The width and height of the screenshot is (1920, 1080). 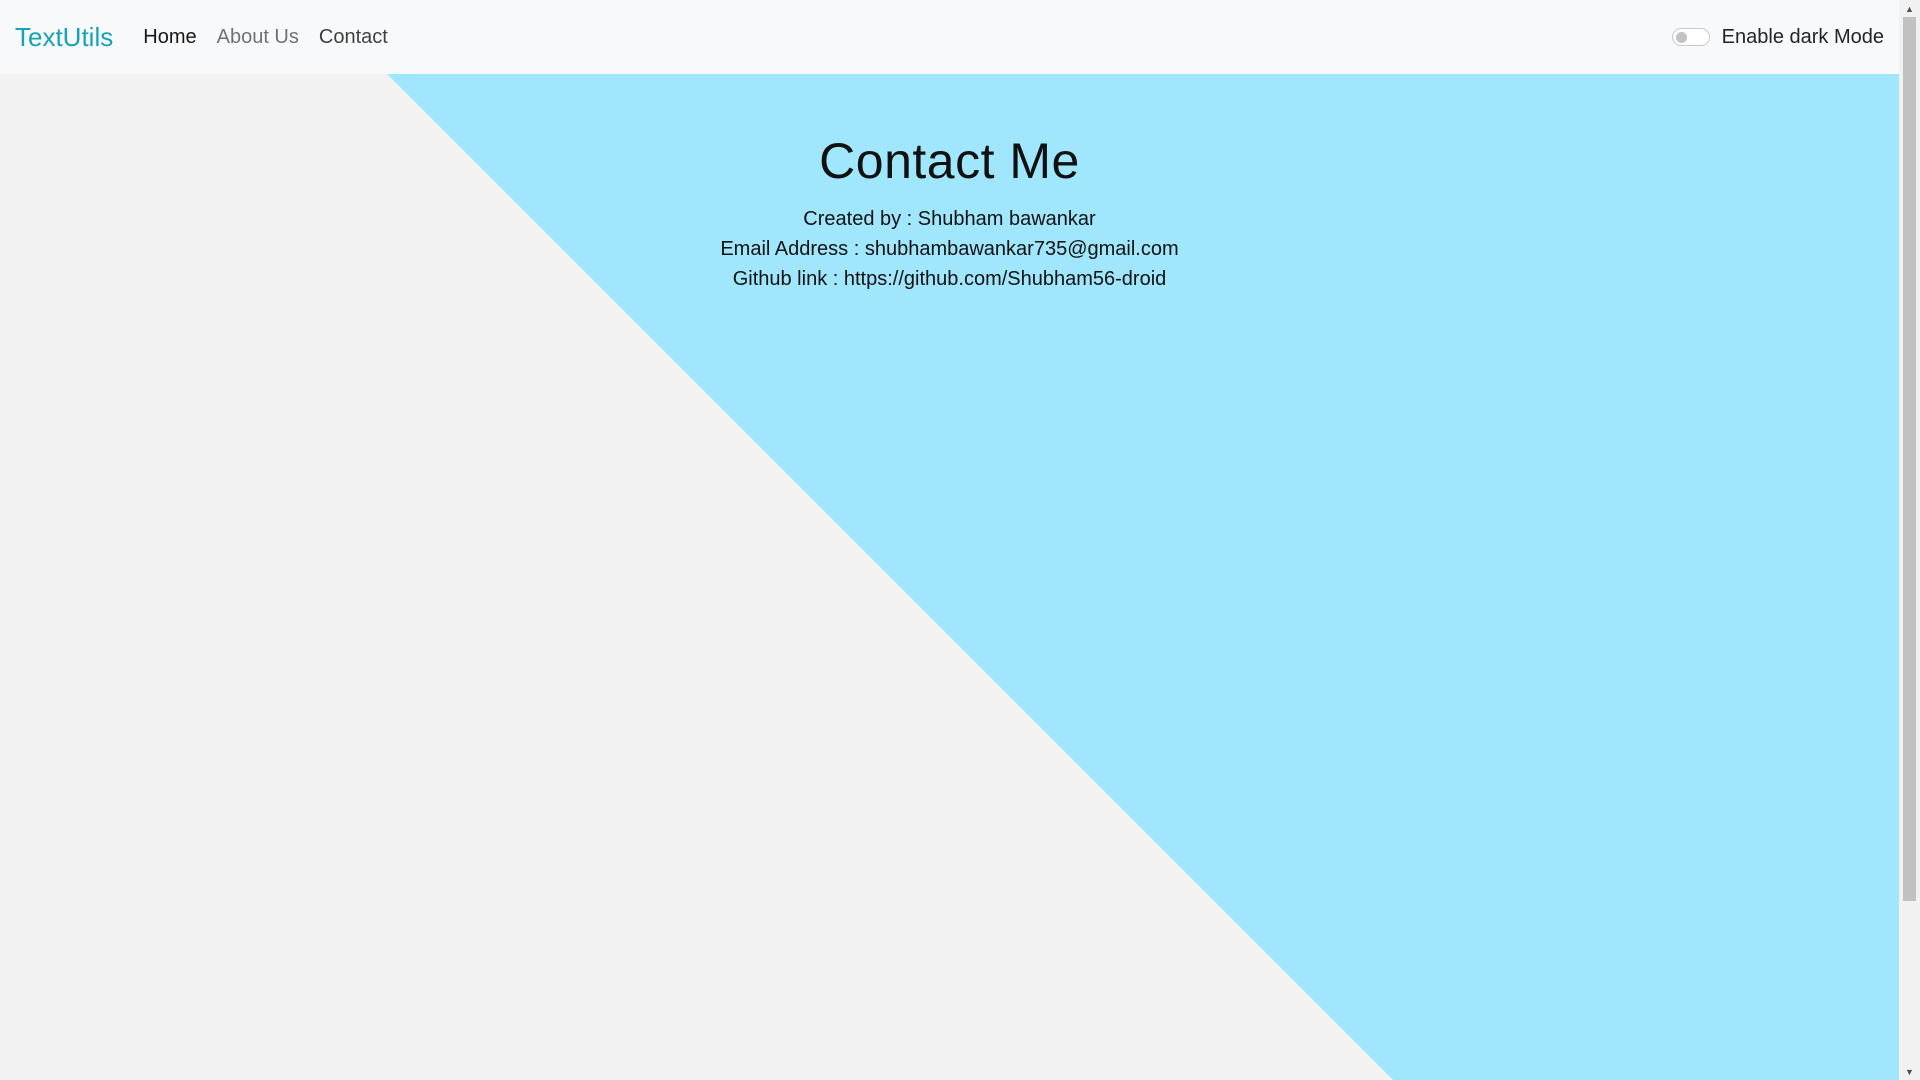 I want to click on nav-link-about: About Us, so click(x=258, y=37).